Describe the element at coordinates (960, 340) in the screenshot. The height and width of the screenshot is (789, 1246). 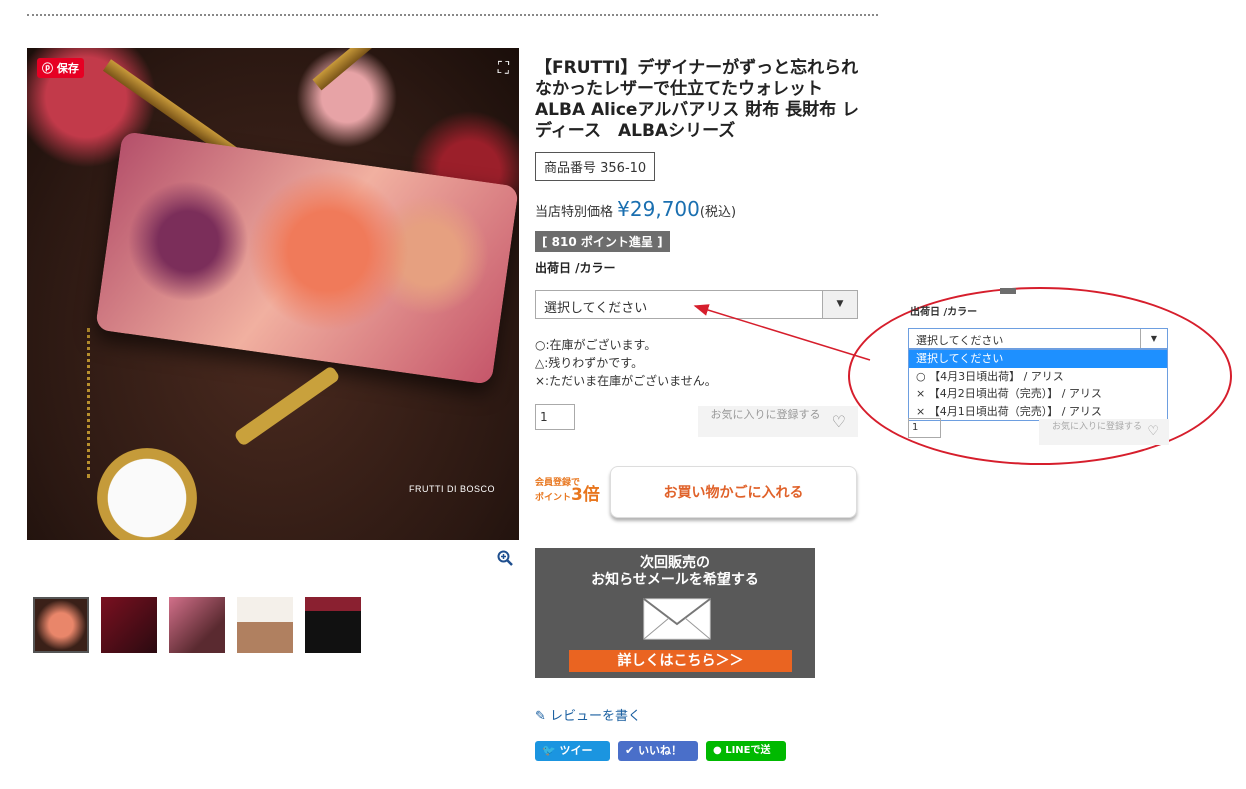
I see `callout-select-value: 選択してください` at that location.